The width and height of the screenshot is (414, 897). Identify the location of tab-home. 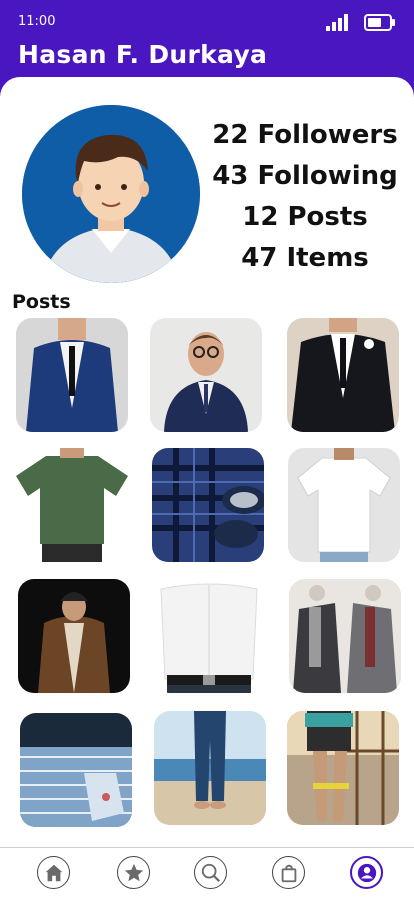
(53, 872).